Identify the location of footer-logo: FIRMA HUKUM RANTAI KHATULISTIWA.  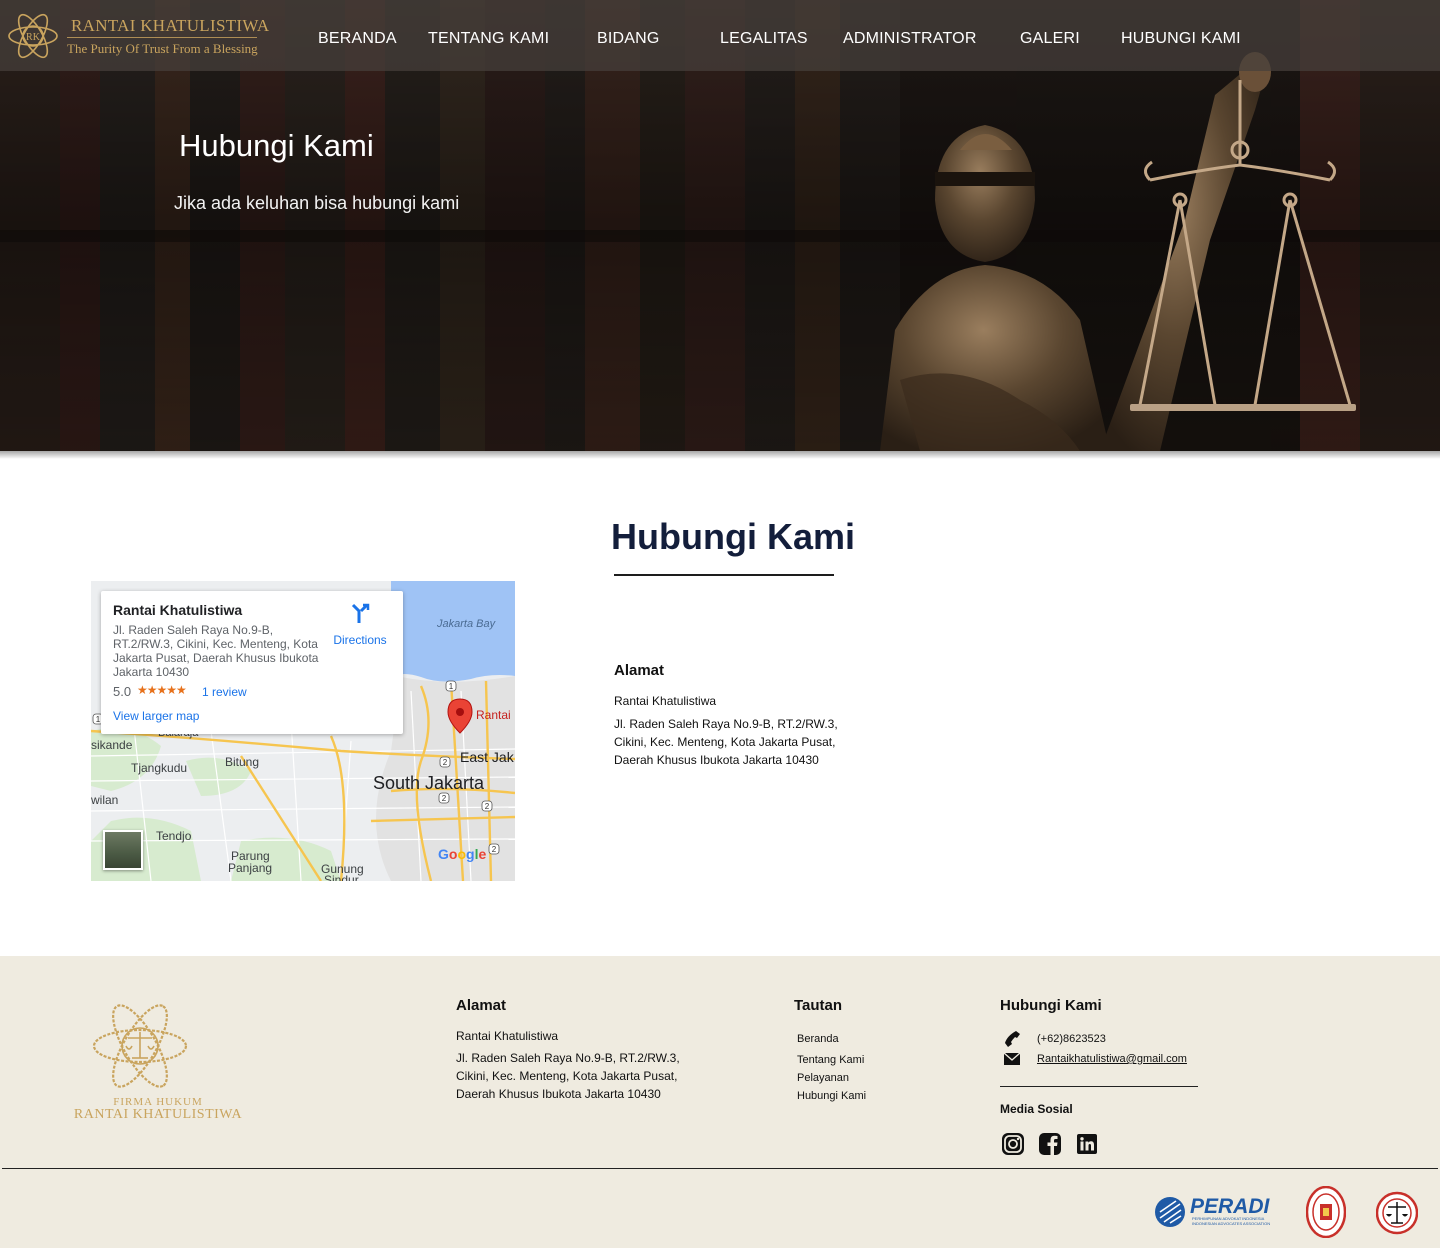
(155, 1062).